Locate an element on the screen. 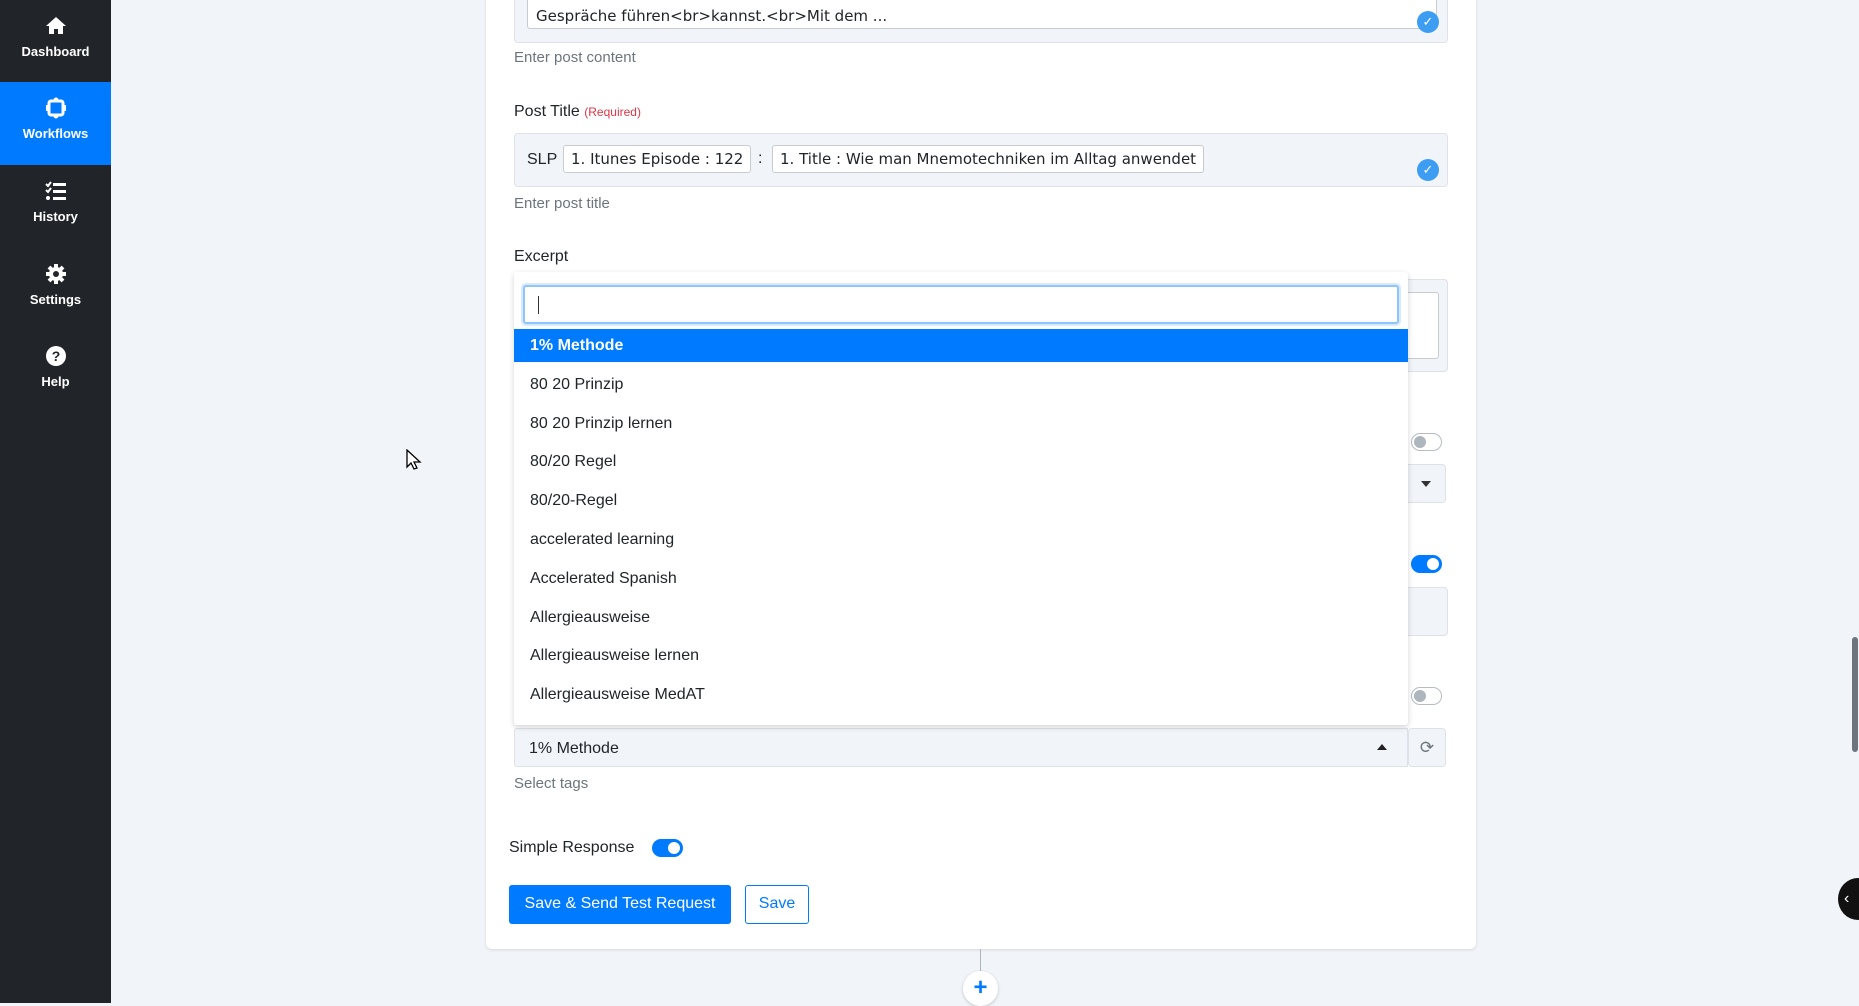 This screenshot has width=1859, height=1006. post-content-help: Enter post content is located at coordinates (575, 57).